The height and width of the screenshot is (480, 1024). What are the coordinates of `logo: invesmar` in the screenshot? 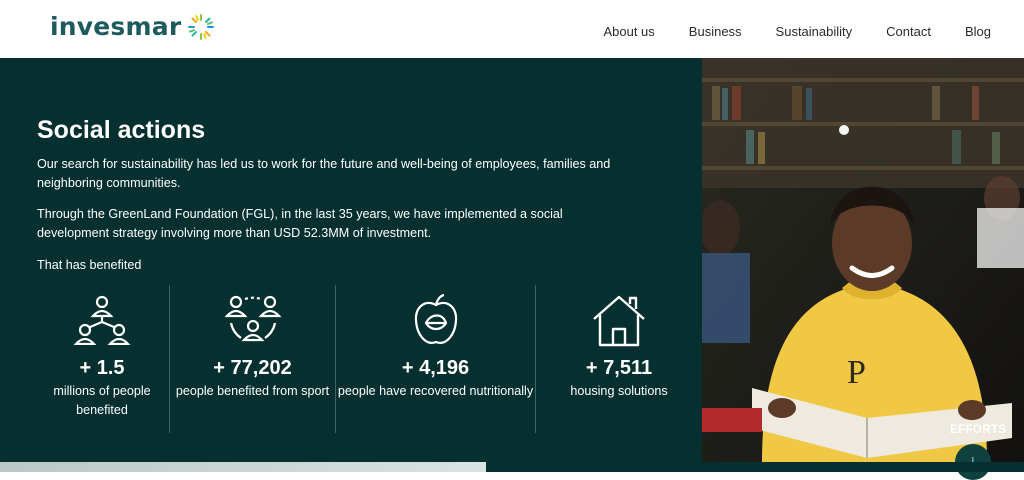 It's located at (132, 26).